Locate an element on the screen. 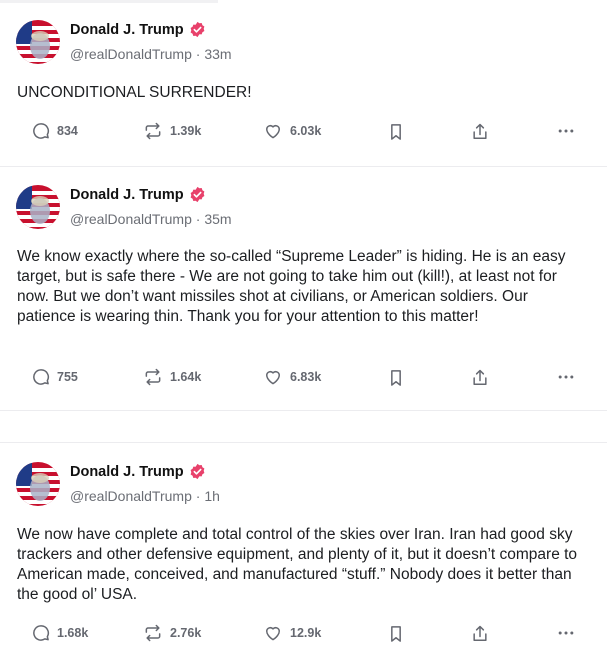 The image size is (607, 664). post-time: 35m is located at coordinates (217, 219).